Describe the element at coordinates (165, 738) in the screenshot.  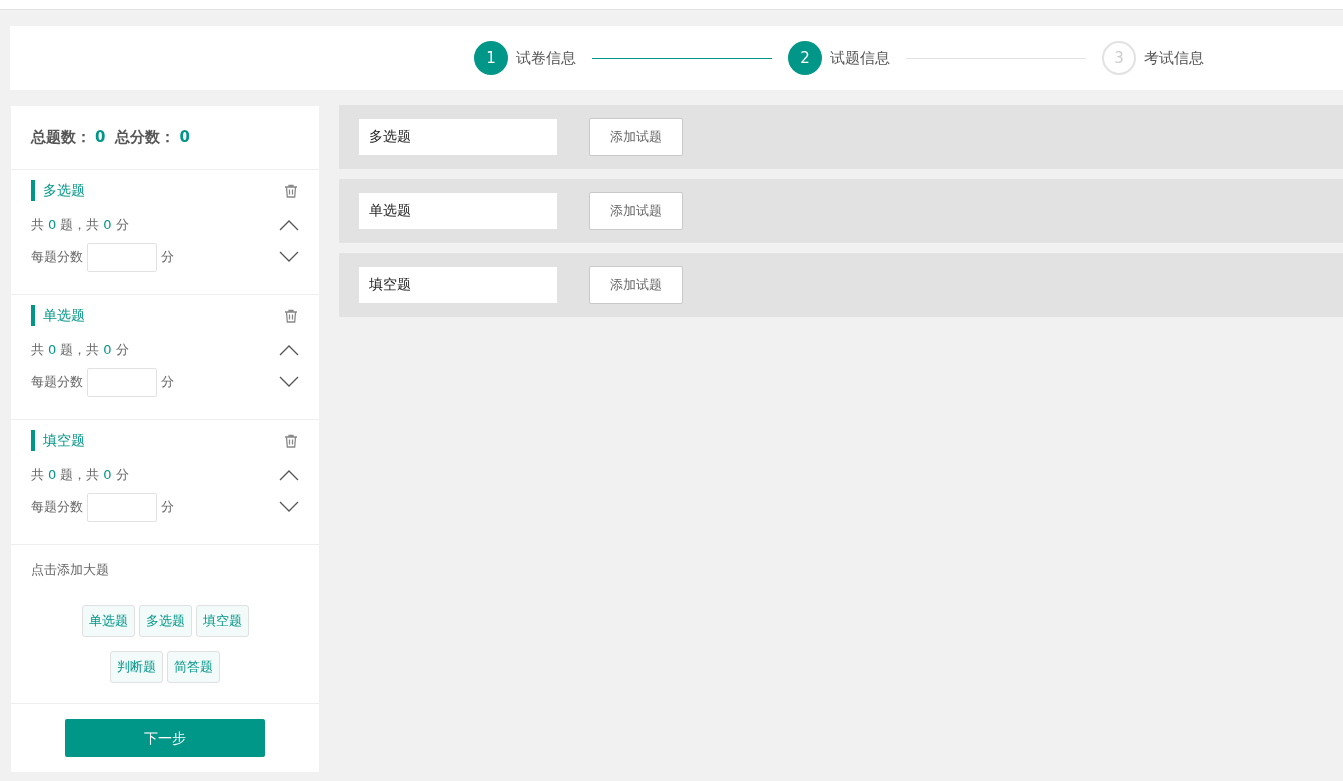
I see `next-button: 下一步` at that location.